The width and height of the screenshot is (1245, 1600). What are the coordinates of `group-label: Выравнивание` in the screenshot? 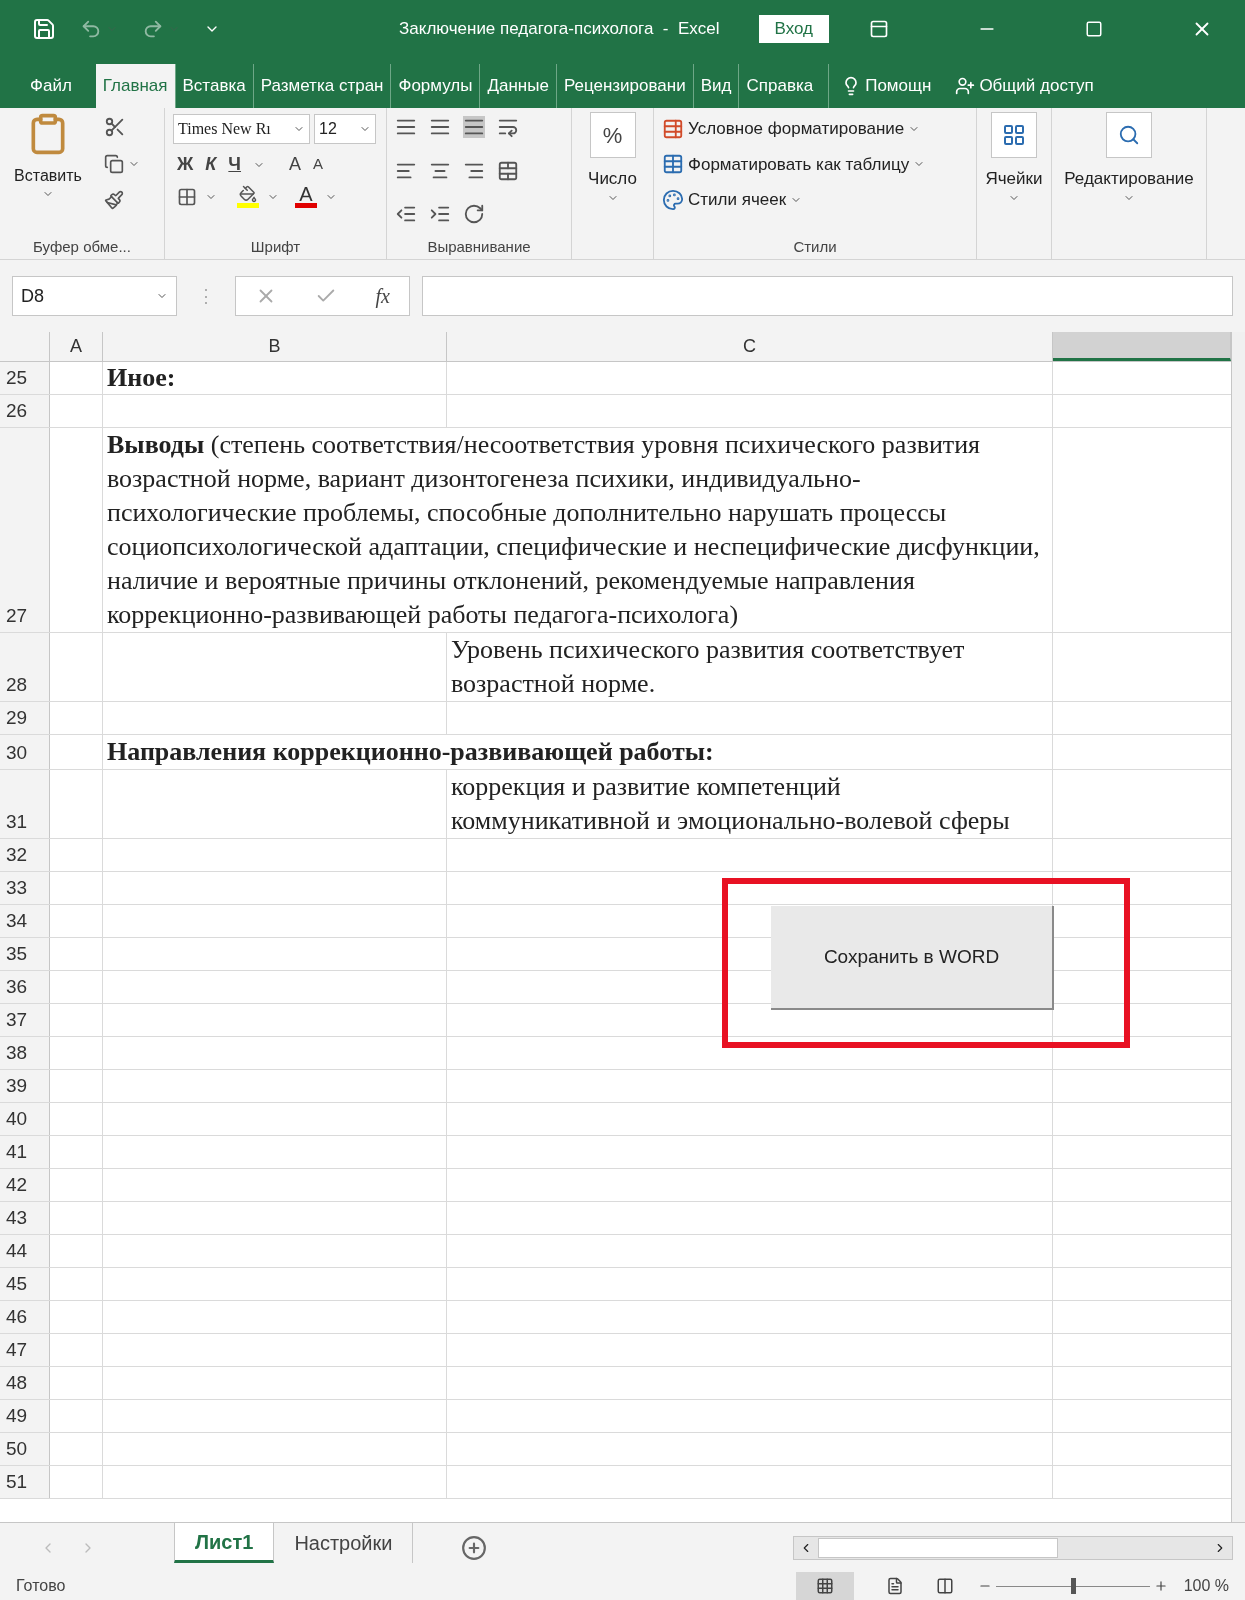 It's located at (479, 246).